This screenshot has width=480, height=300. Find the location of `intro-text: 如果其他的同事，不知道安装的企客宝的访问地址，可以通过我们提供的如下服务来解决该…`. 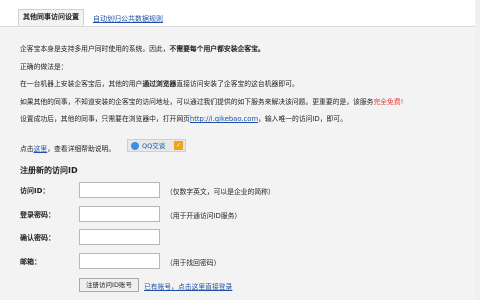

intro-text: 如果其他的同事，不知道安装的企客宝的访问地址，可以通过我们提供的如下服务来解决该… is located at coordinates (197, 102).